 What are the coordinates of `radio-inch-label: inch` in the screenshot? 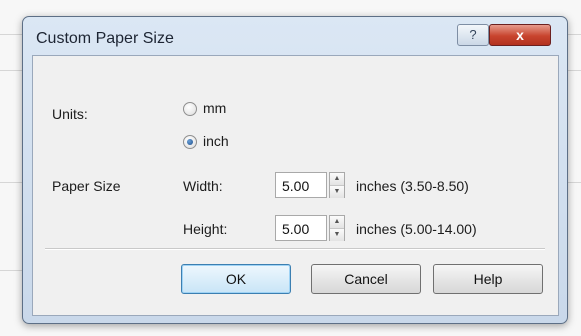 It's located at (216, 141).